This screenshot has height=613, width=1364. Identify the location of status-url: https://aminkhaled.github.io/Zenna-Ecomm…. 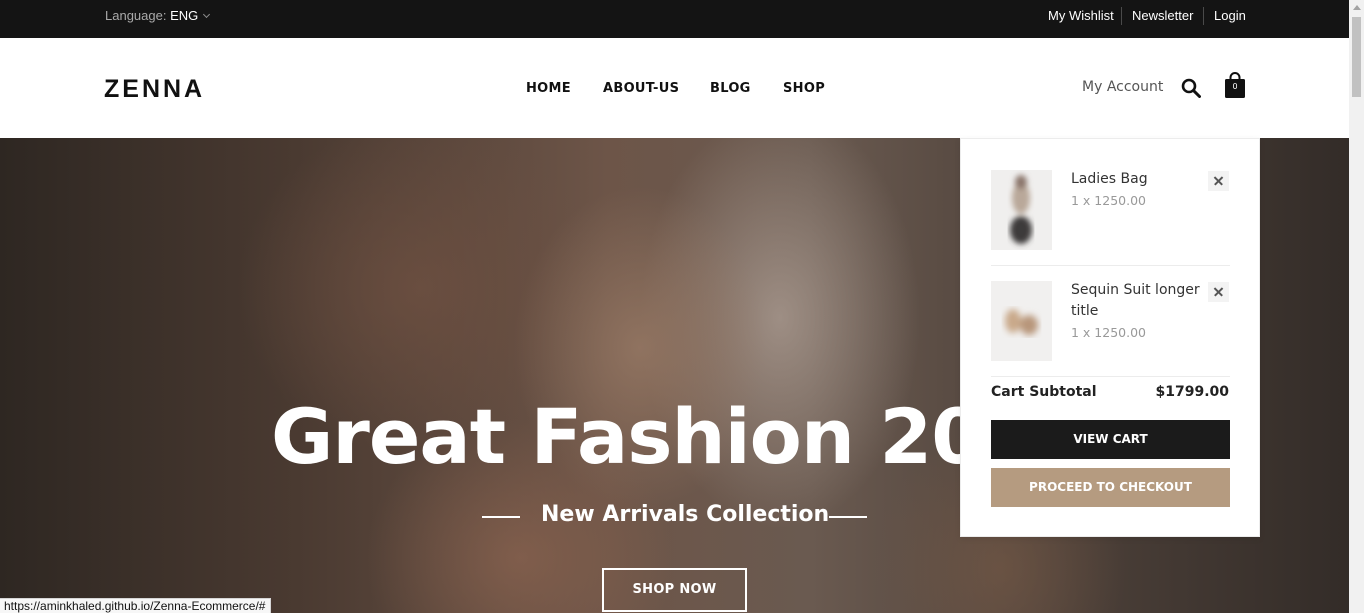
(136, 605).